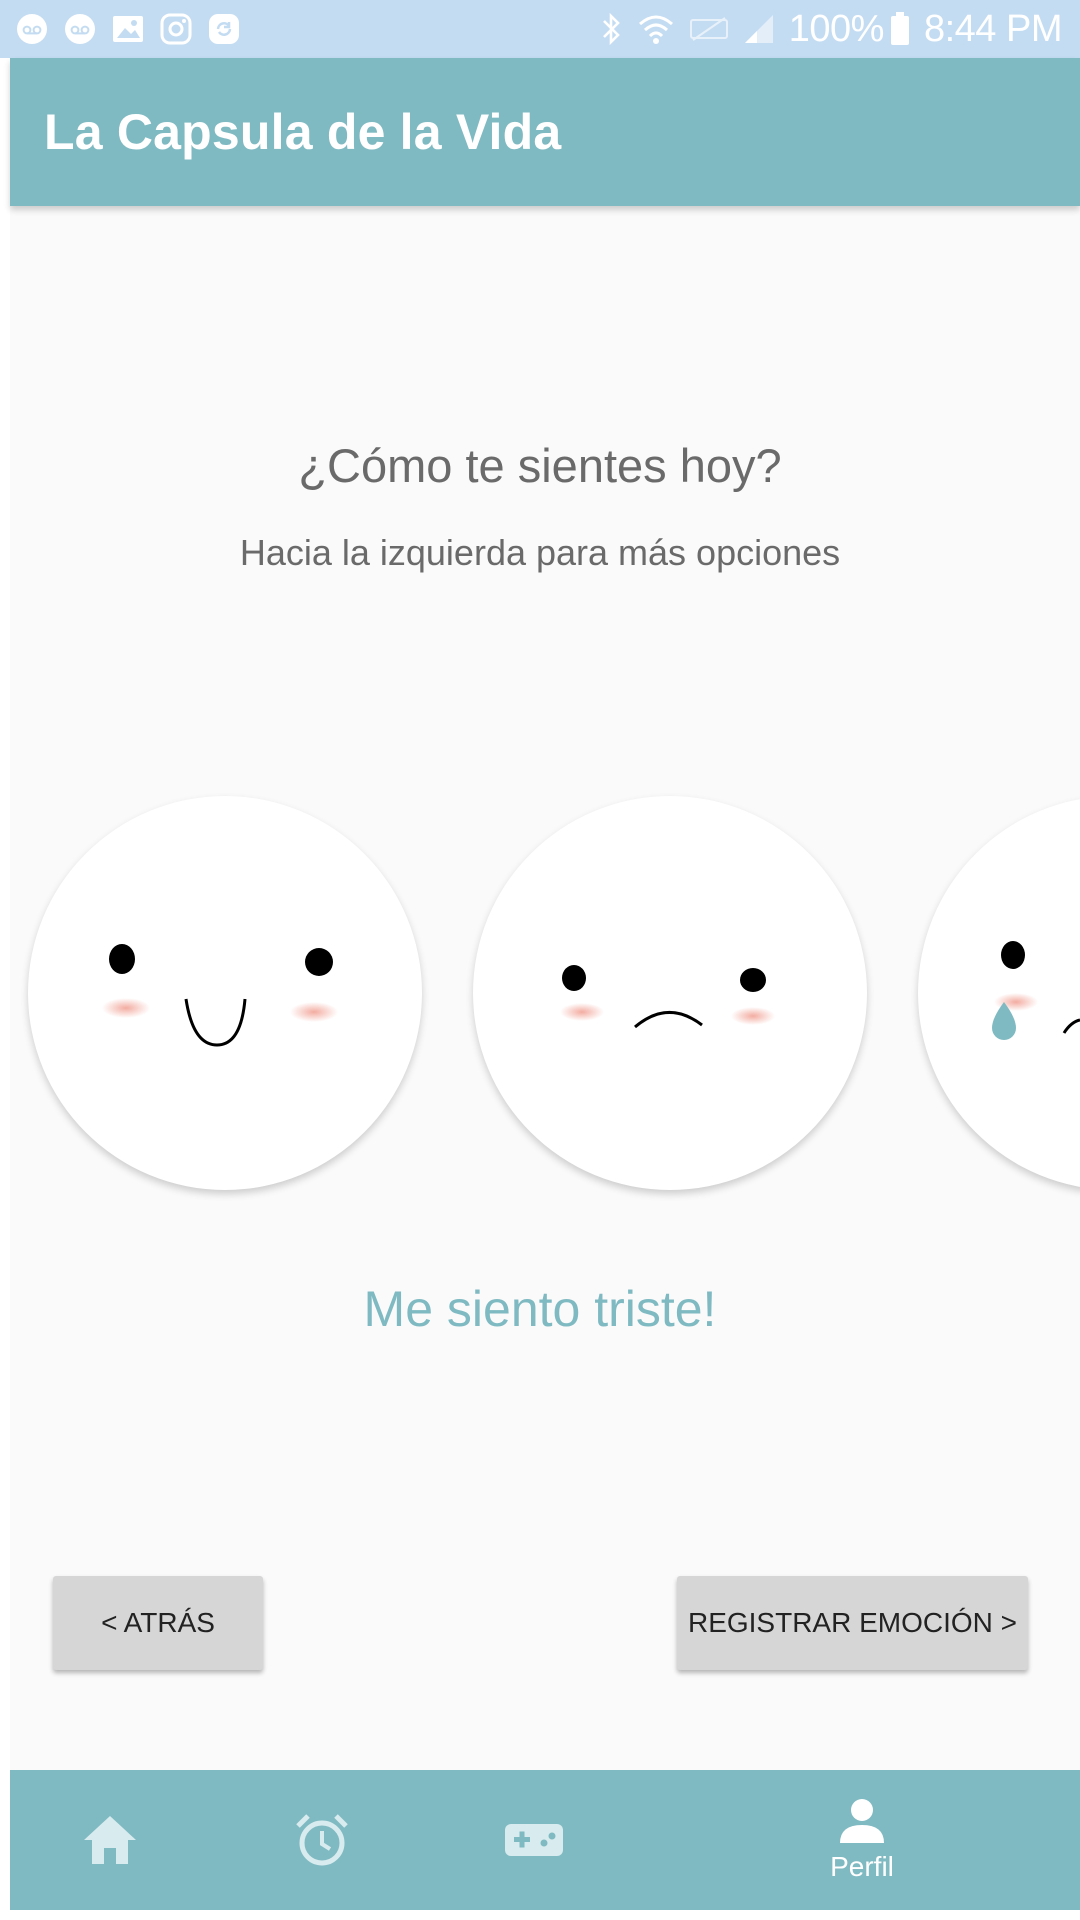 The height and width of the screenshot is (1920, 1080). What do you see at coordinates (128, 29) in the screenshot?
I see `image-icon` at bounding box center [128, 29].